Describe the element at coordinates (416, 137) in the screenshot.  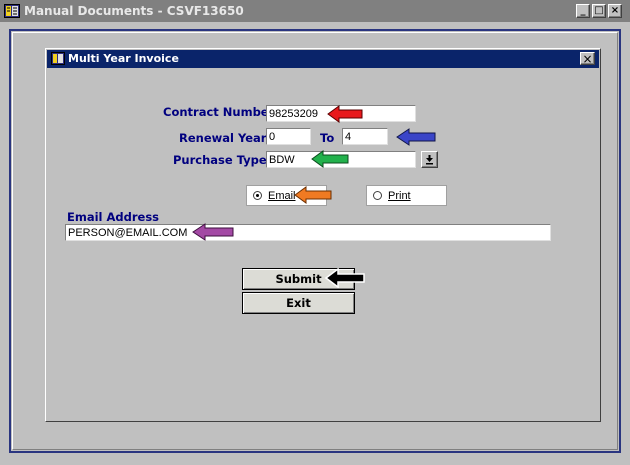
I see `blue-arrow-icon` at that location.